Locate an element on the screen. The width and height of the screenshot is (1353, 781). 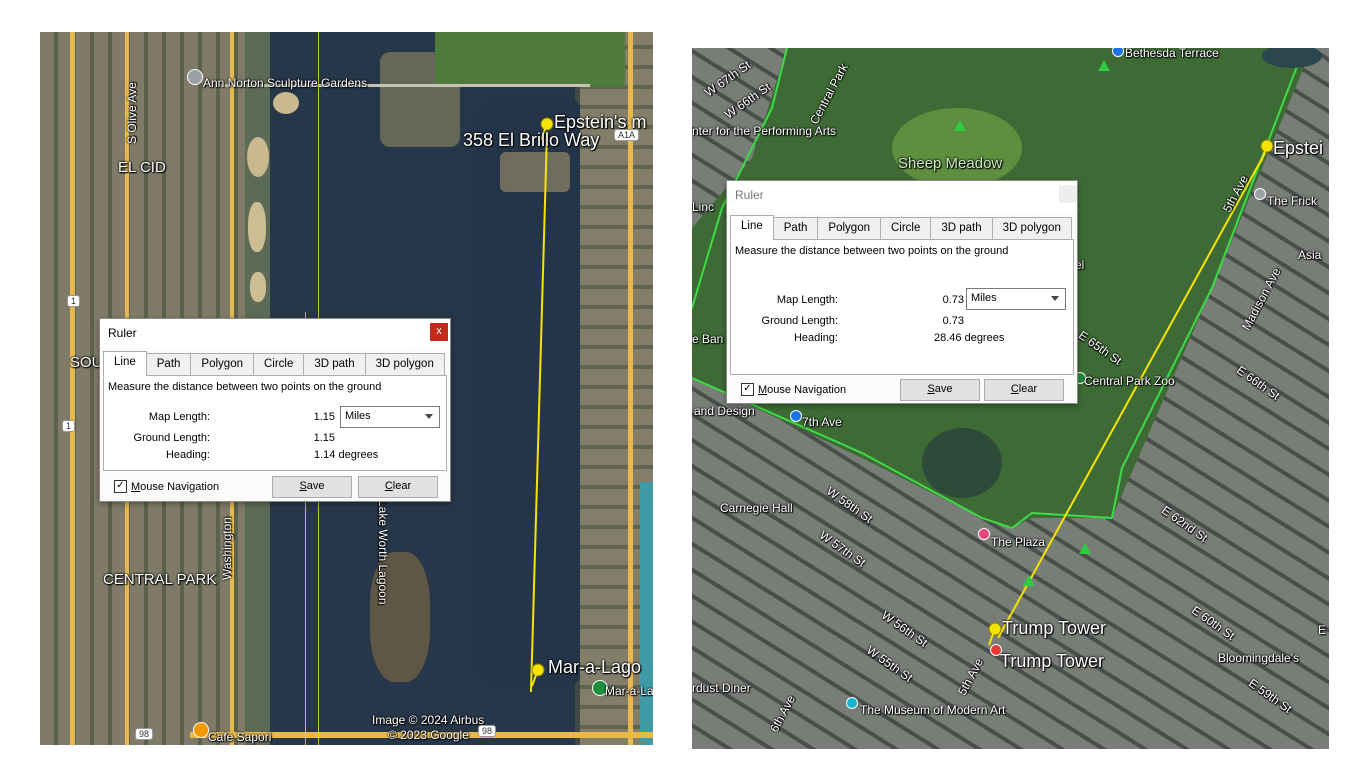
map-length-value: 1.15 is located at coordinates (324, 417).